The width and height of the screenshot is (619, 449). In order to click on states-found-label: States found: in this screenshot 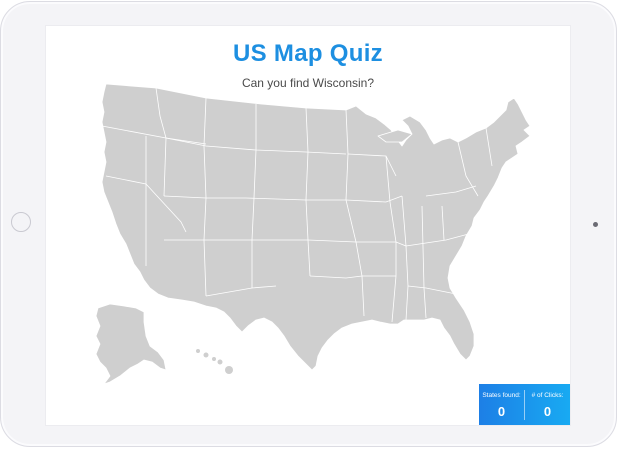, I will do `click(501, 395)`.